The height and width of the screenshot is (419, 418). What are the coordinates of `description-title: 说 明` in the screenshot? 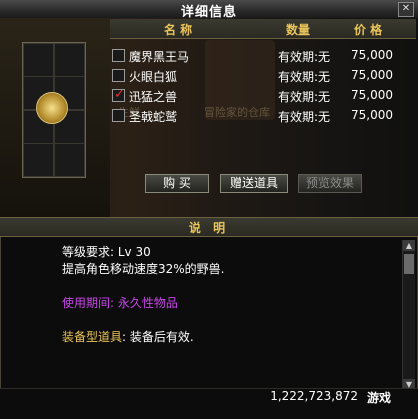 It's located at (209, 228).